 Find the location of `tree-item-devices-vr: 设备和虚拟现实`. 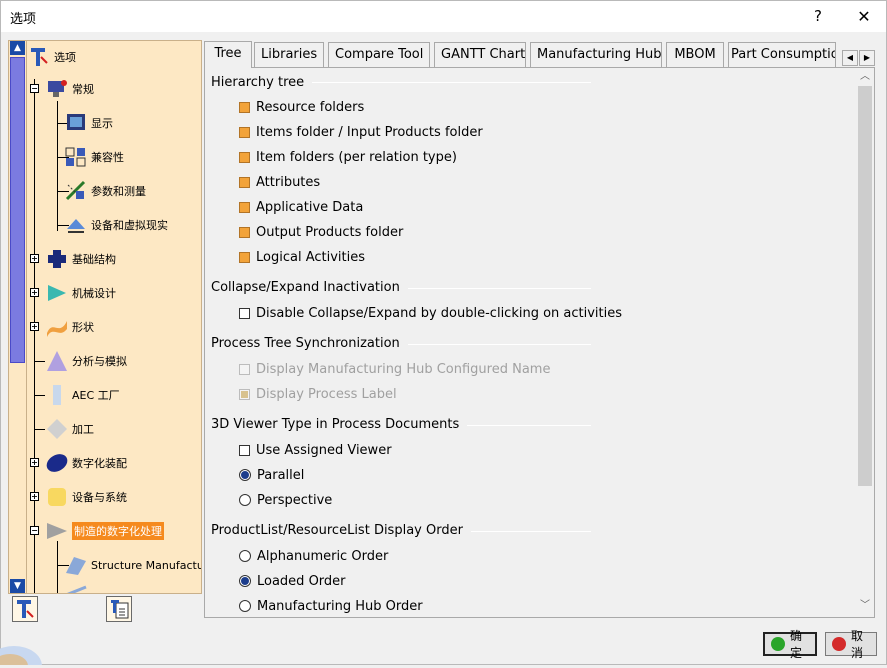

tree-item-devices-vr: 设备和虚拟现实 is located at coordinates (116, 225).